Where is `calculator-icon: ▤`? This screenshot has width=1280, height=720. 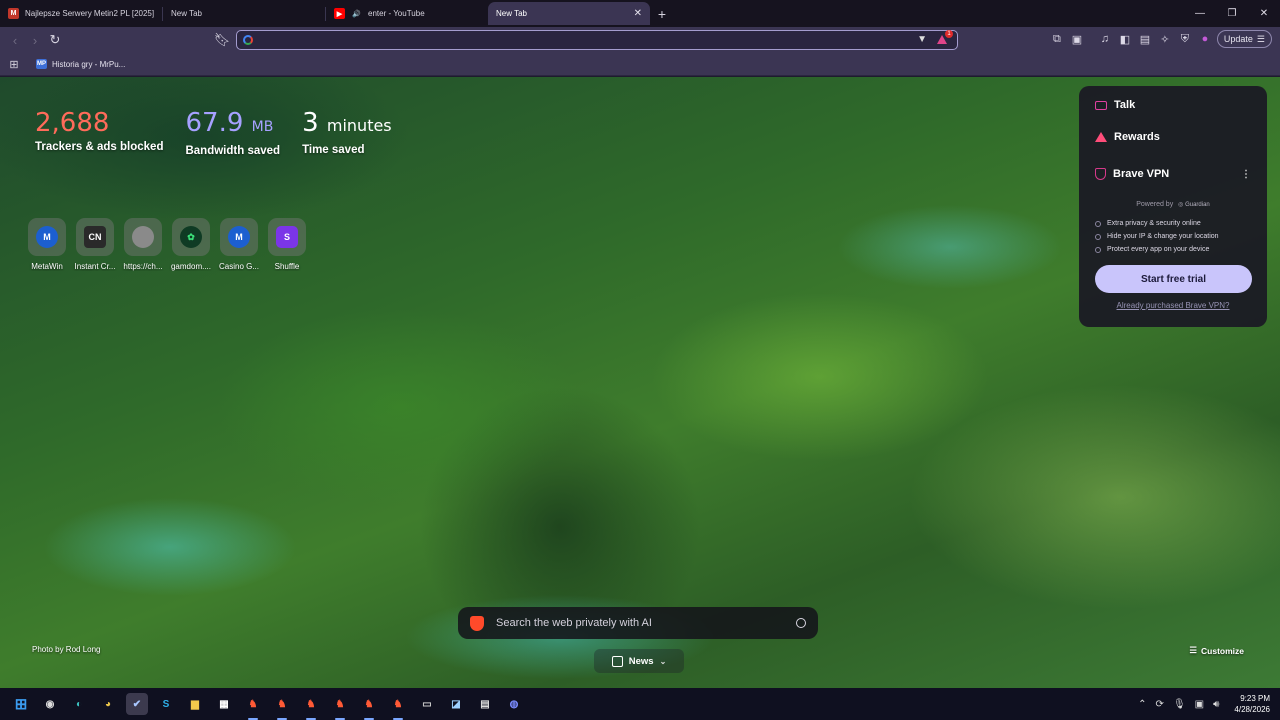
calculator-icon: ▤ is located at coordinates (485, 704).